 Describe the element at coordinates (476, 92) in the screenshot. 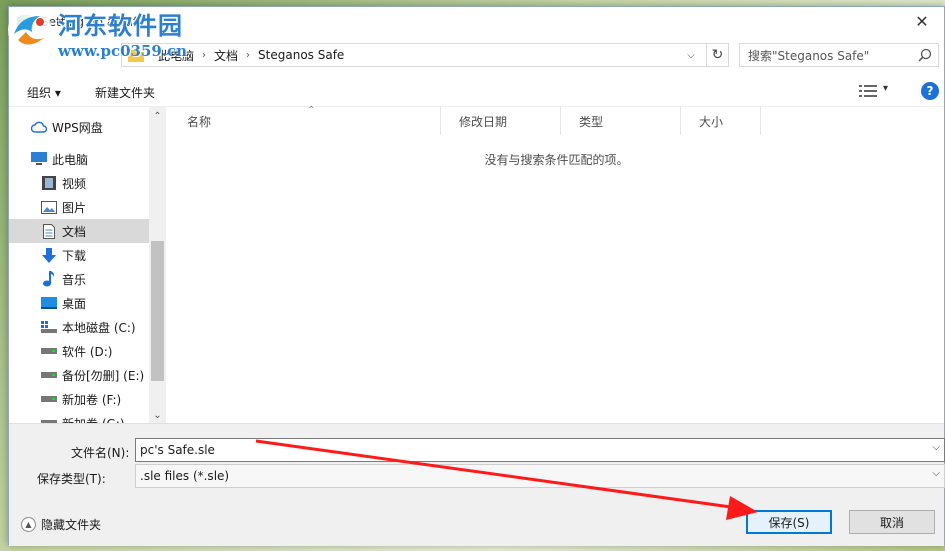

I see `command-toolbar: 组织 ▾ 新建文件夹 ▾ ?` at that location.